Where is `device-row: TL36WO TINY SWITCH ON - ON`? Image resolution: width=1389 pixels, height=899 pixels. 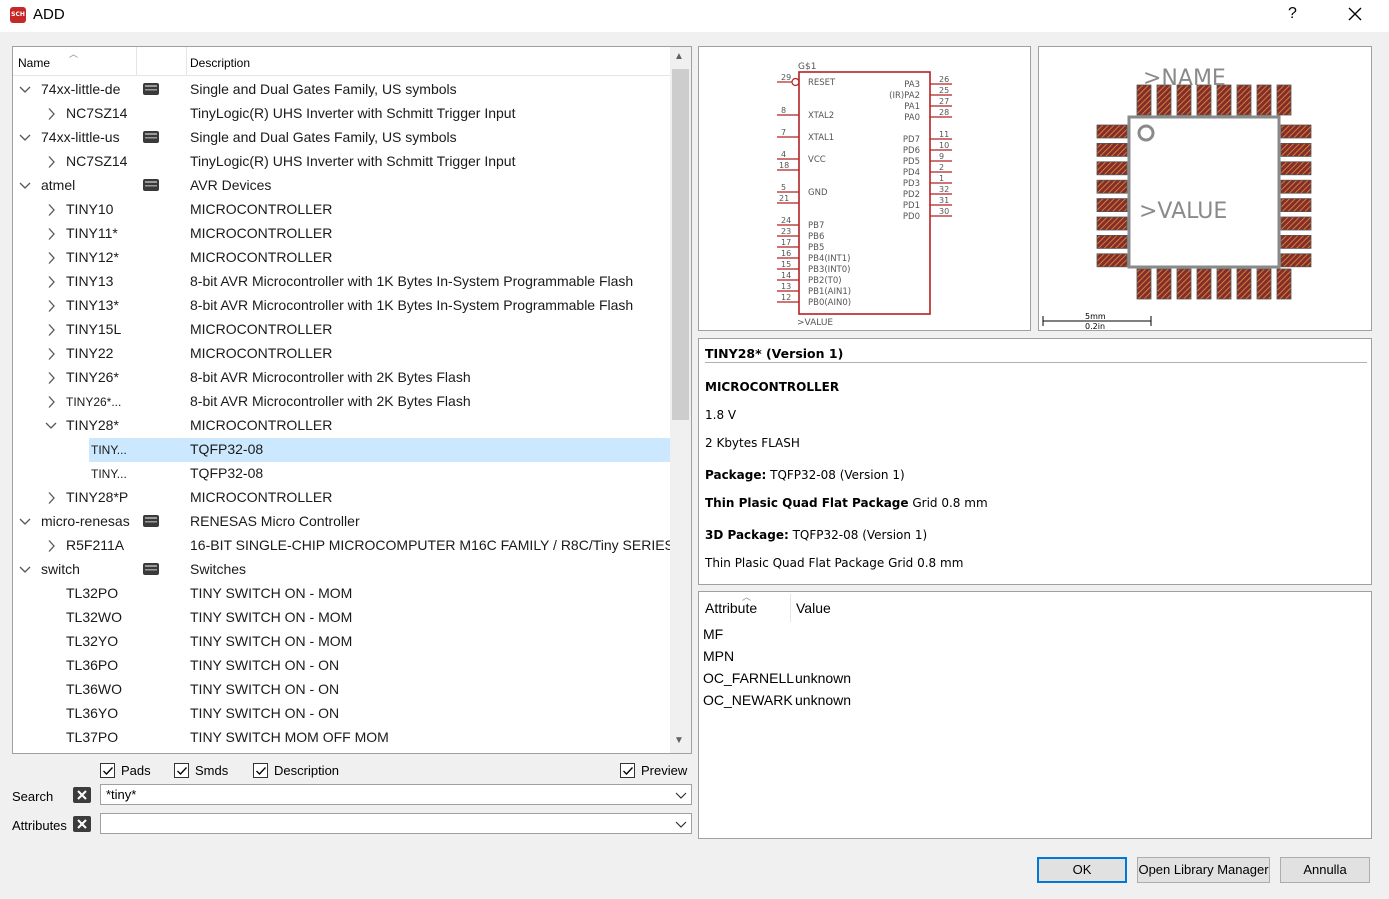 device-row: TL36WO TINY SWITCH ON - ON is located at coordinates (341, 690).